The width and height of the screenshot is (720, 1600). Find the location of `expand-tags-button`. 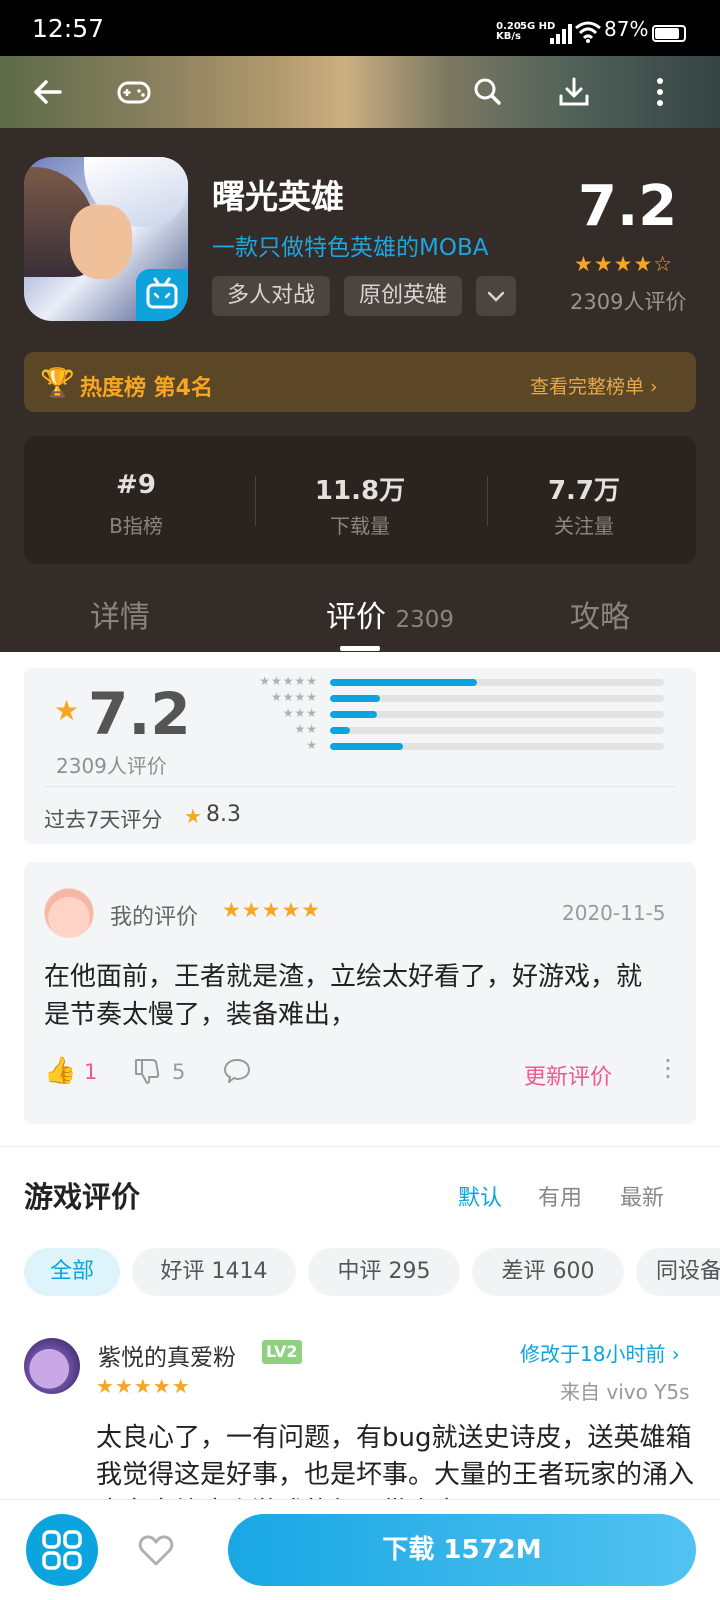

expand-tags-button is located at coordinates (496, 296).